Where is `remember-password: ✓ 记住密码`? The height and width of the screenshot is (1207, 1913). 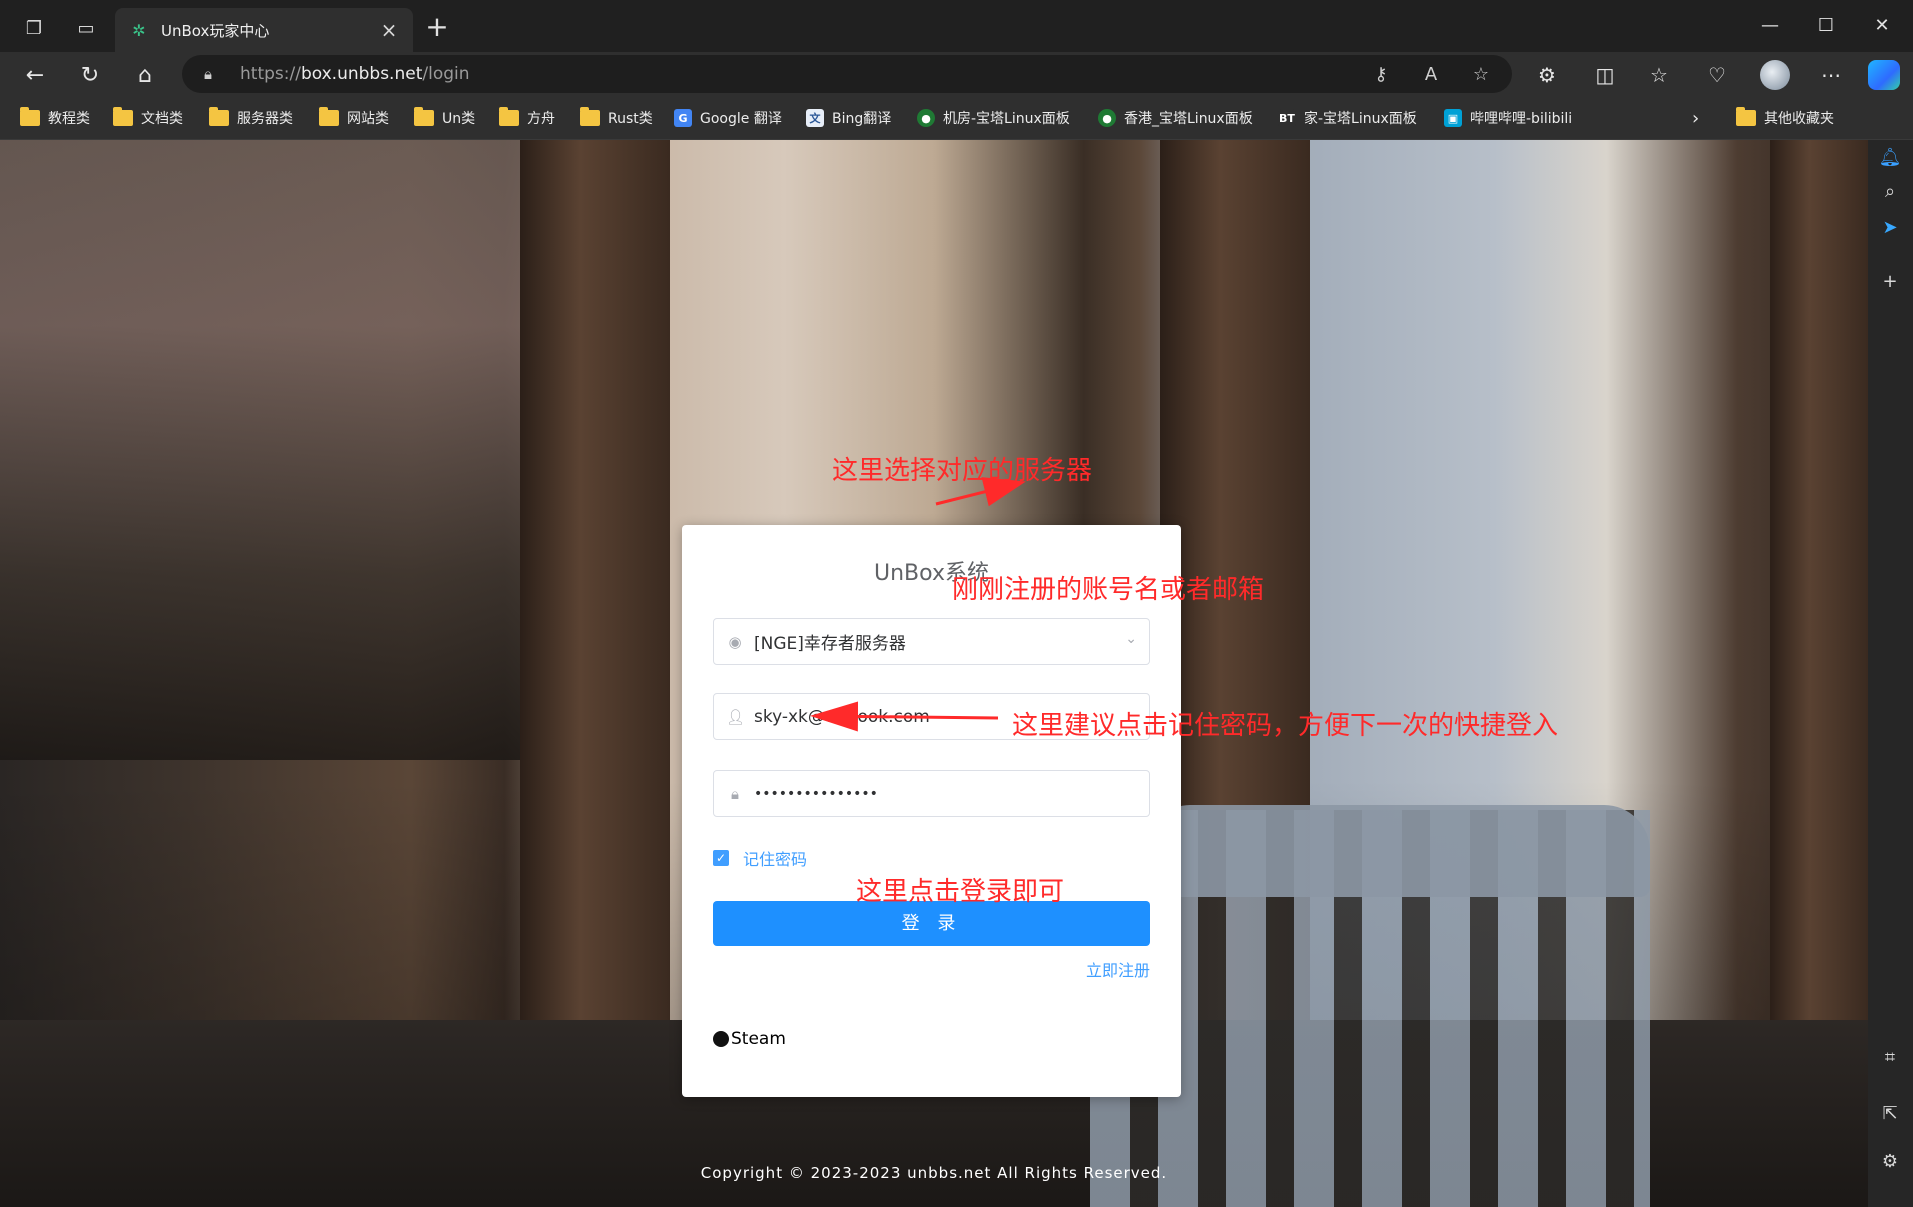
remember-password: ✓ 记住密码 is located at coordinates (760, 858).